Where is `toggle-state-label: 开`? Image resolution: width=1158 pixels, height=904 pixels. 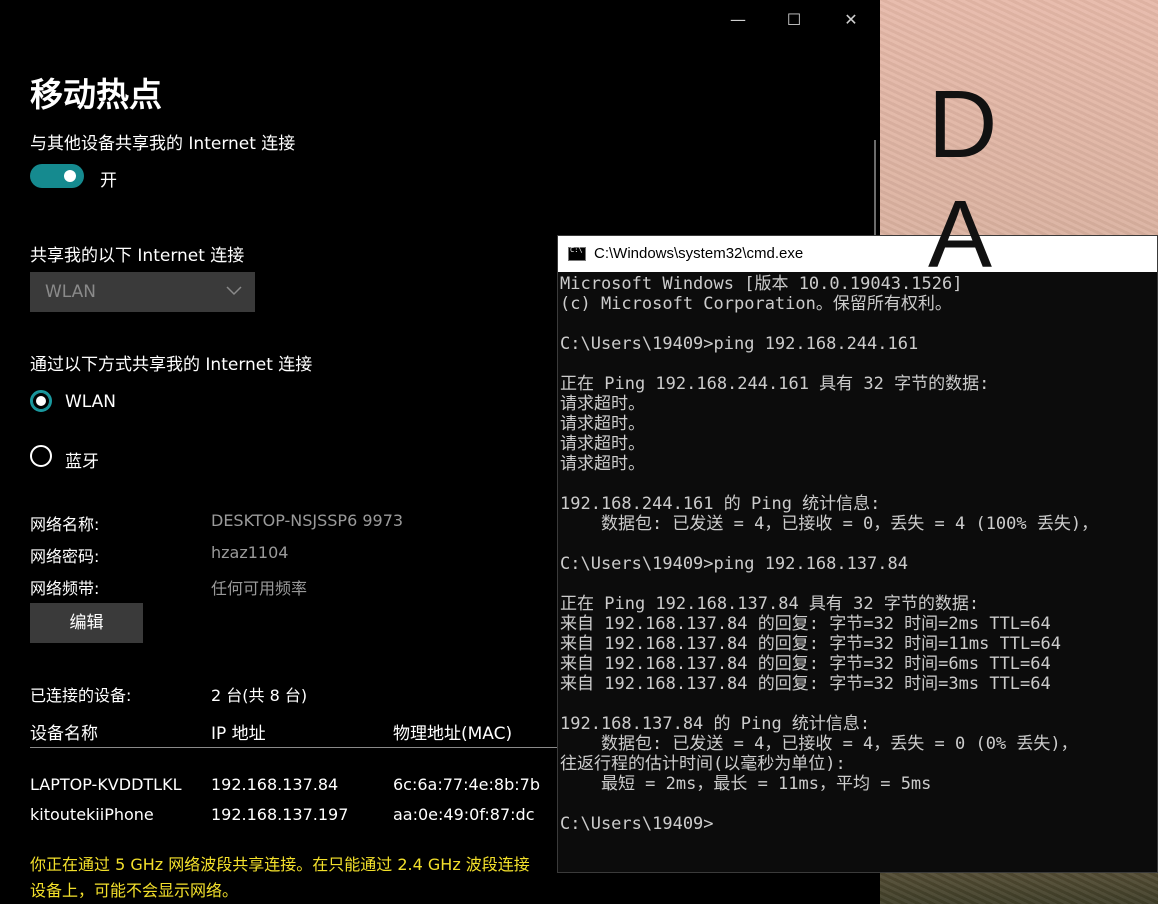
toggle-state-label: 开 is located at coordinates (108, 181).